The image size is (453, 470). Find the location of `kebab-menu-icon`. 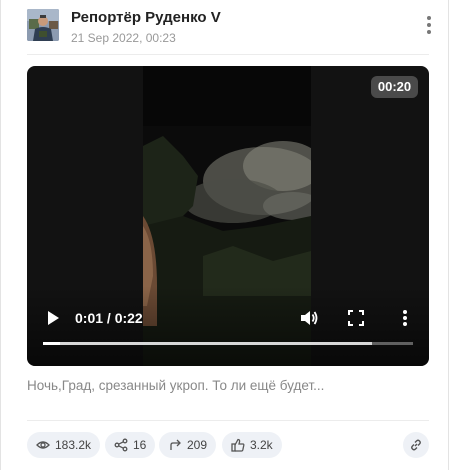

kebab-menu-icon is located at coordinates (429, 25).